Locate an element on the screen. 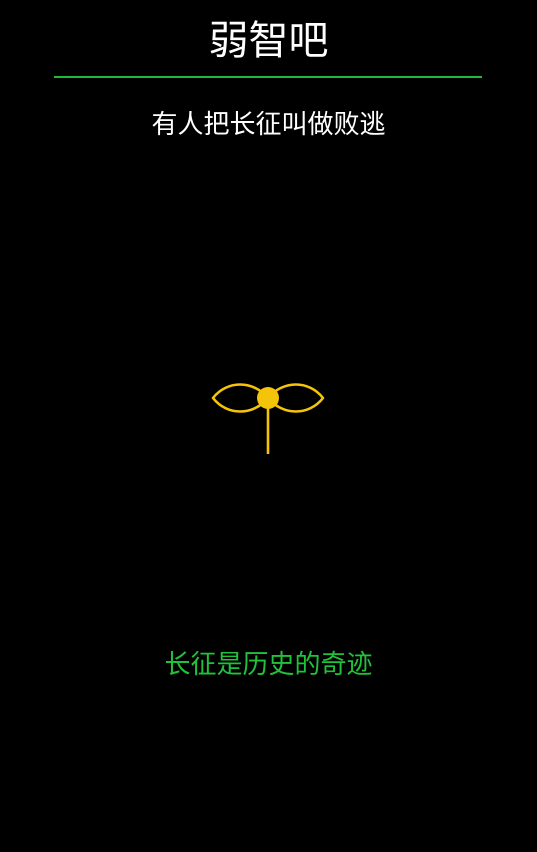  title-divider is located at coordinates (268, 77).